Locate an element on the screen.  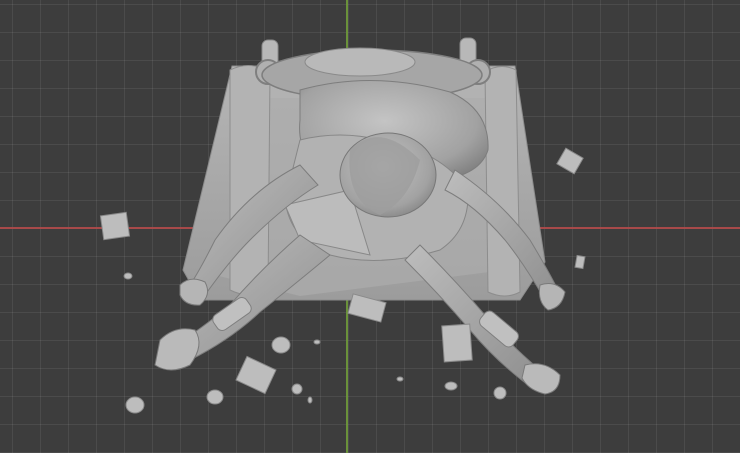
left-hand is located at coordinates (194, 292).